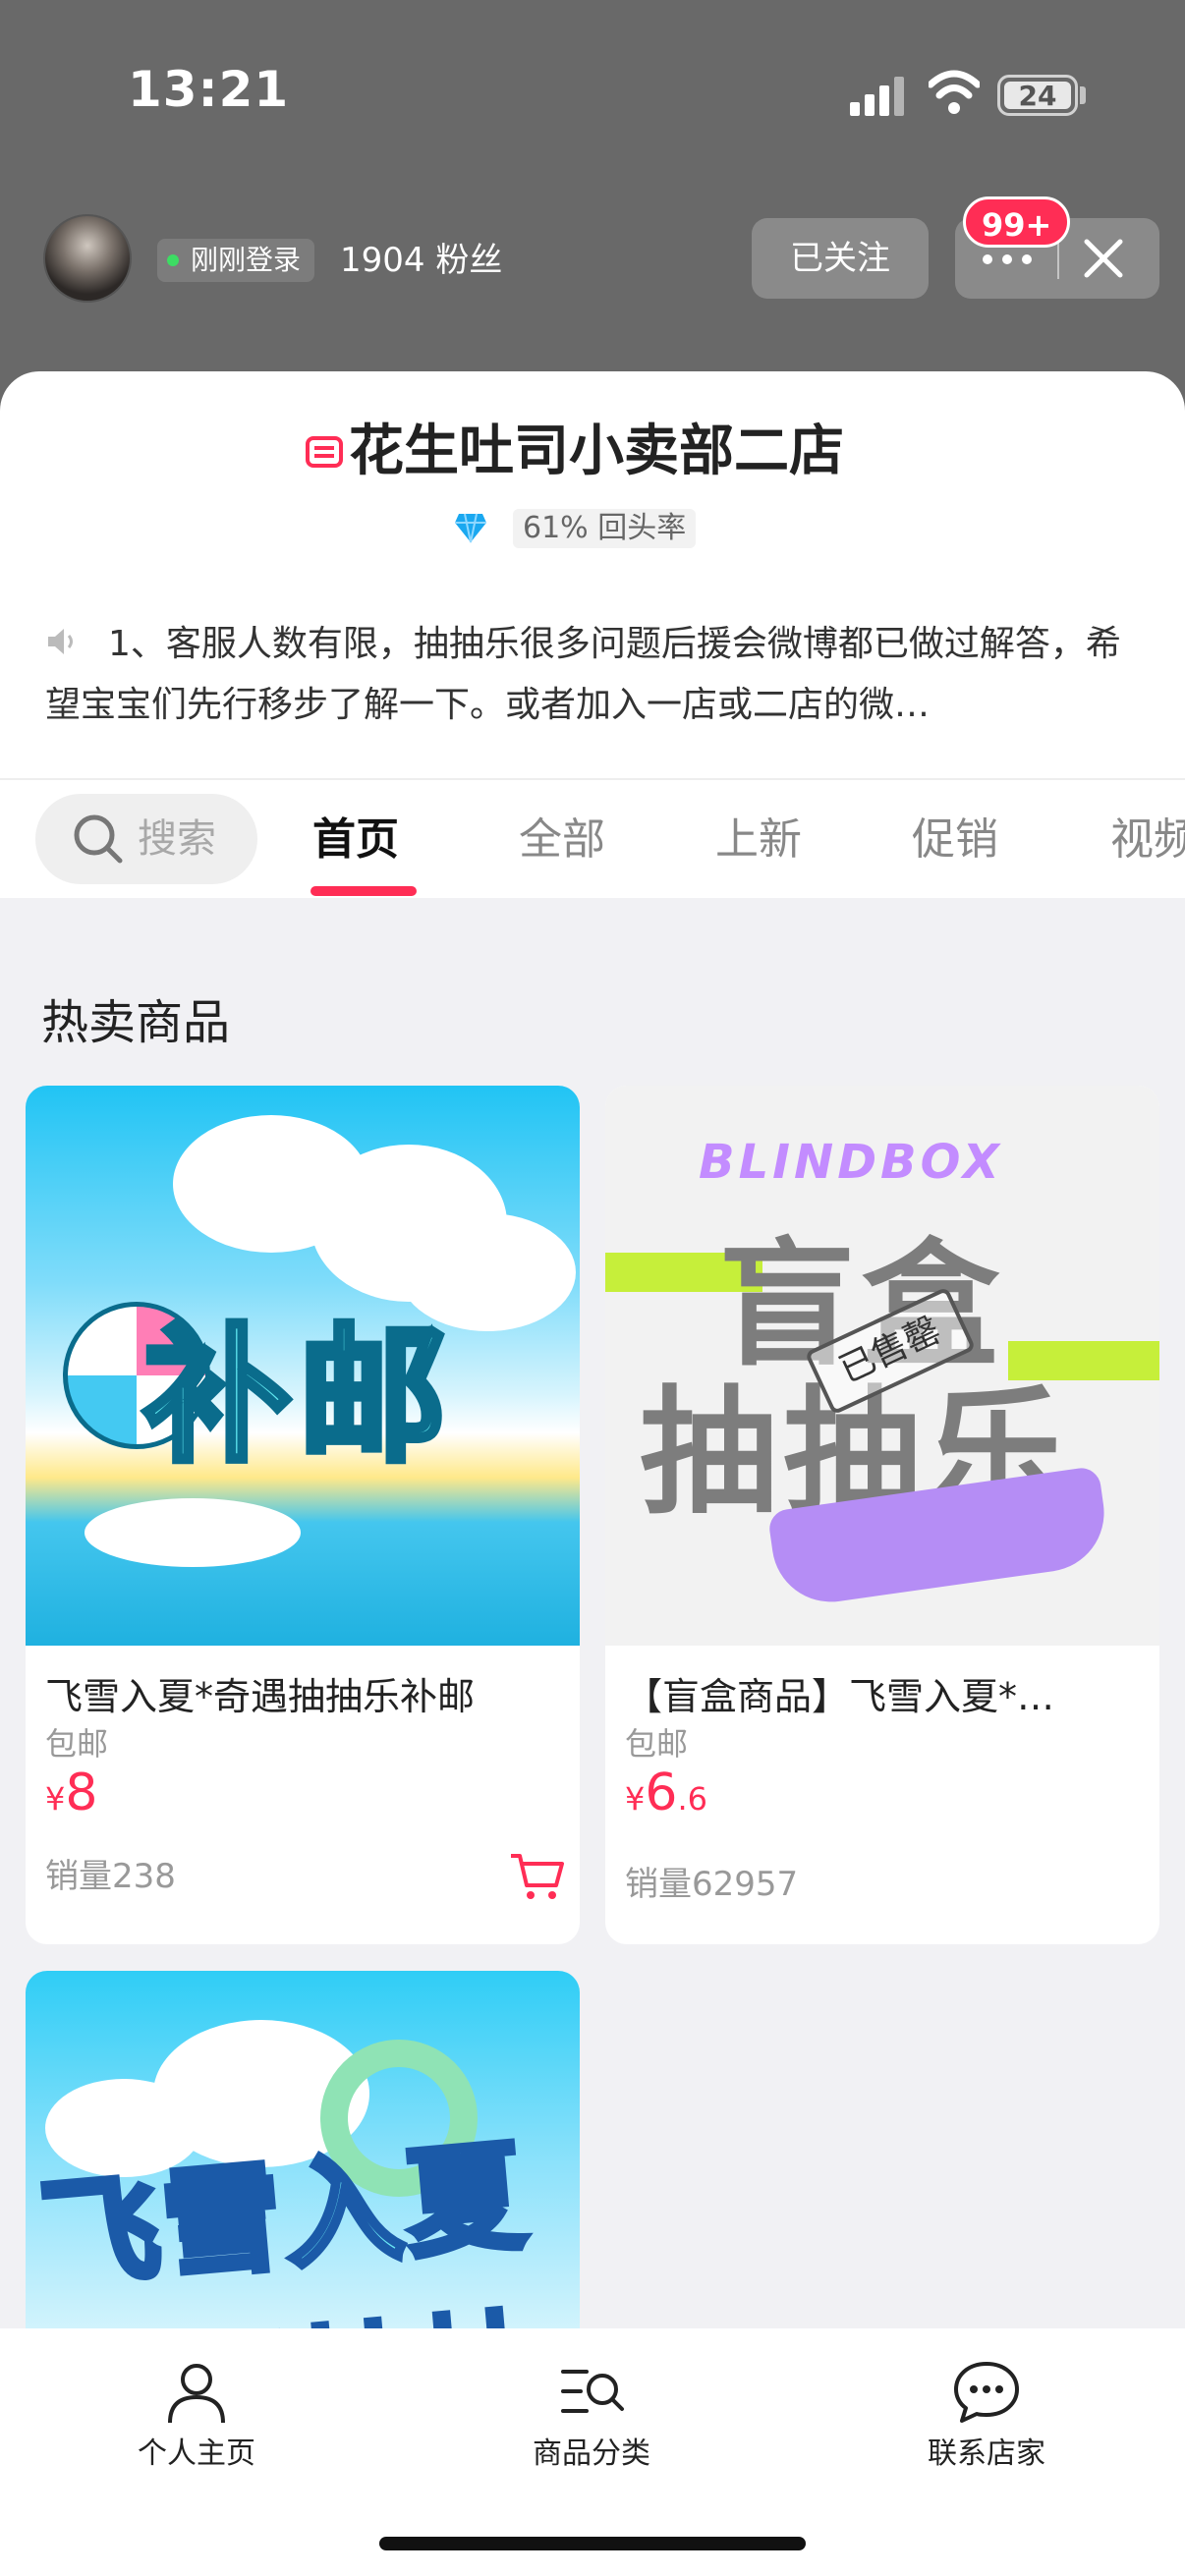 Image resolution: width=1185 pixels, height=2576 pixels. What do you see at coordinates (99, 839) in the screenshot?
I see `search-icon` at bounding box center [99, 839].